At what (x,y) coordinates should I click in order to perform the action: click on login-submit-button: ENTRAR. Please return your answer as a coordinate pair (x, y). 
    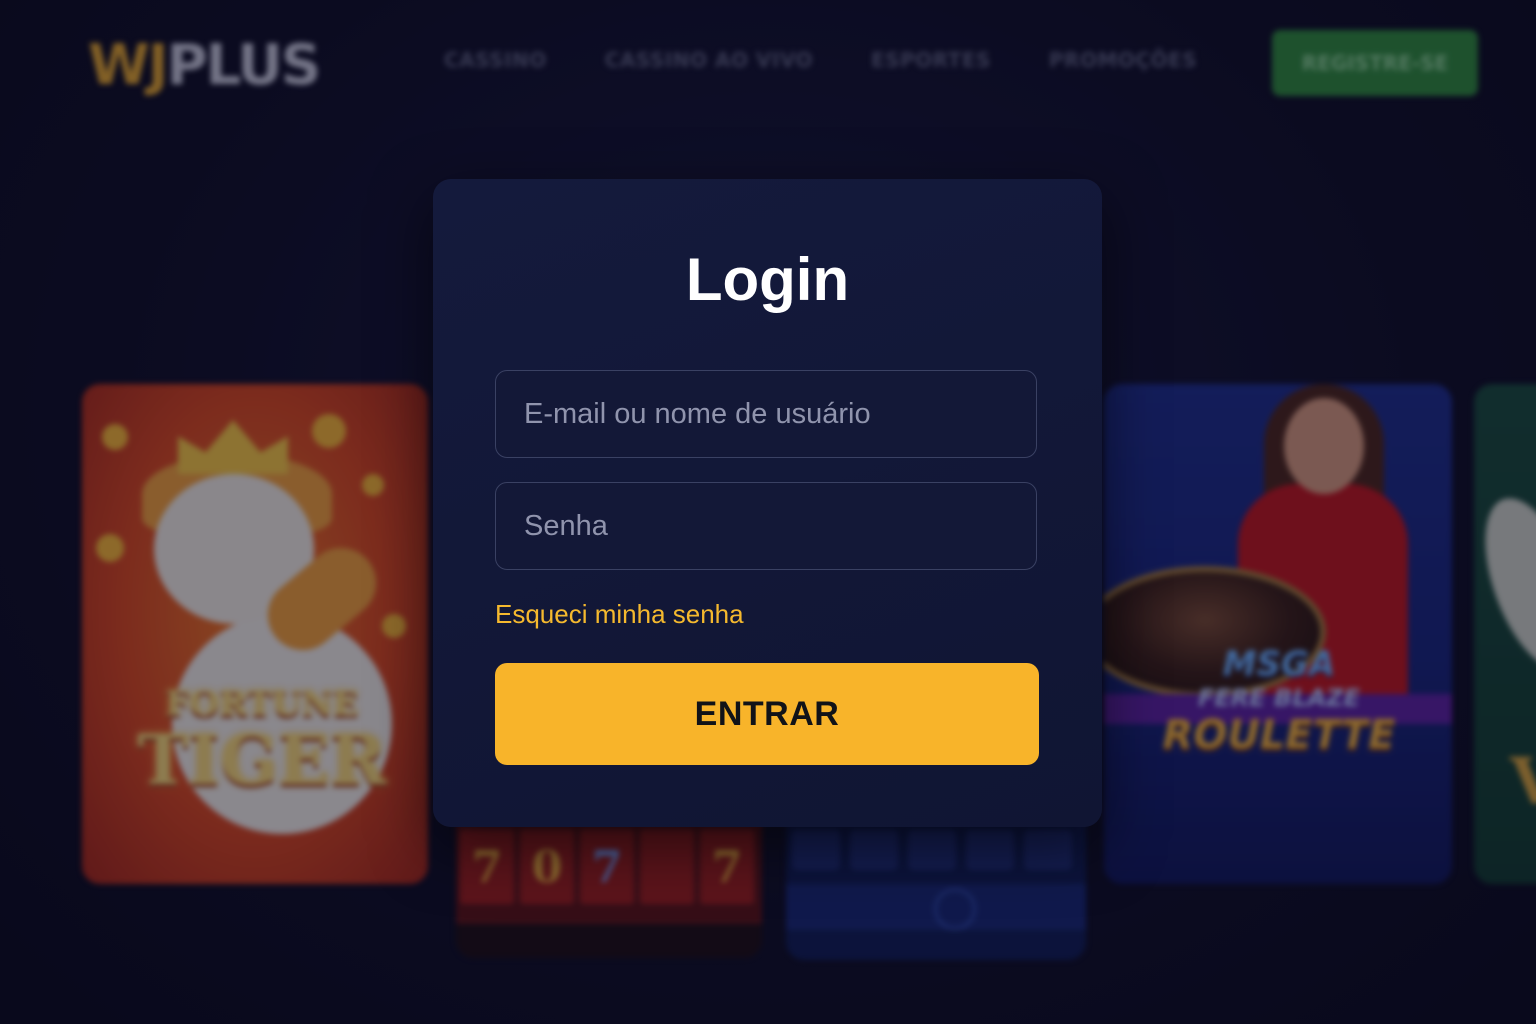
    Looking at the image, I should click on (767, 714).